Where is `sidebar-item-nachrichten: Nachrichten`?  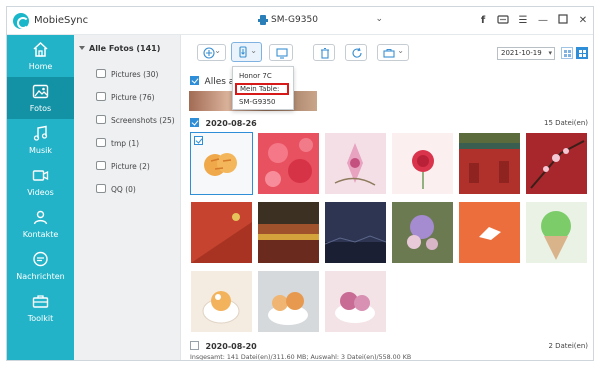
sidebar-item-nachrichten: Nachrichten is located at coordinates (40, 266).